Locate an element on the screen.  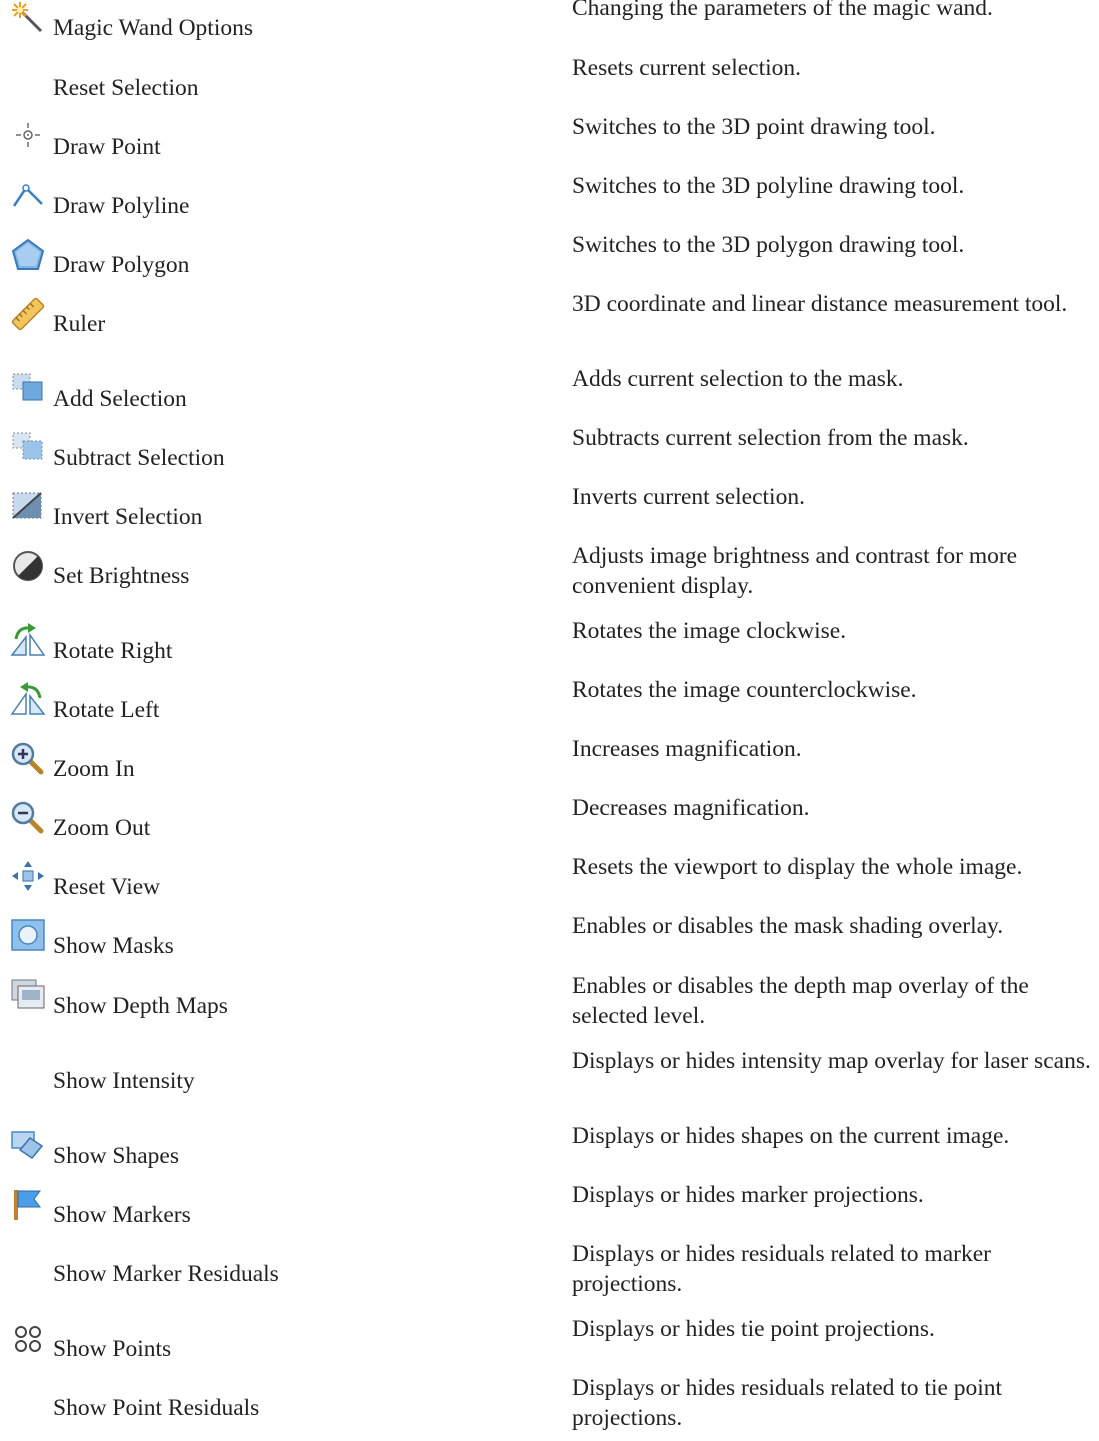
magic-wand-icon is located at coordinates (28, 18).